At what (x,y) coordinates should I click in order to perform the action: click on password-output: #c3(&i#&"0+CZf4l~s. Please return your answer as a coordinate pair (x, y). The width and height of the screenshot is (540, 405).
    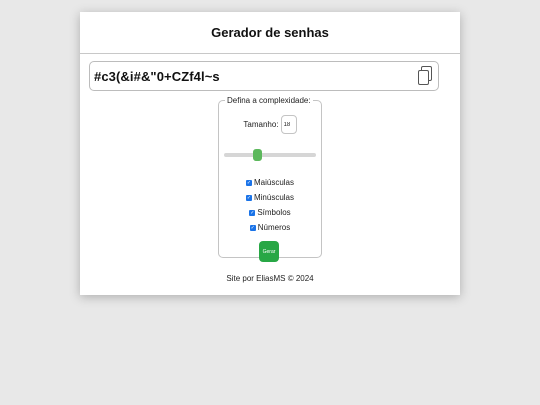
    Looking at the image, I should click on (264, 76).